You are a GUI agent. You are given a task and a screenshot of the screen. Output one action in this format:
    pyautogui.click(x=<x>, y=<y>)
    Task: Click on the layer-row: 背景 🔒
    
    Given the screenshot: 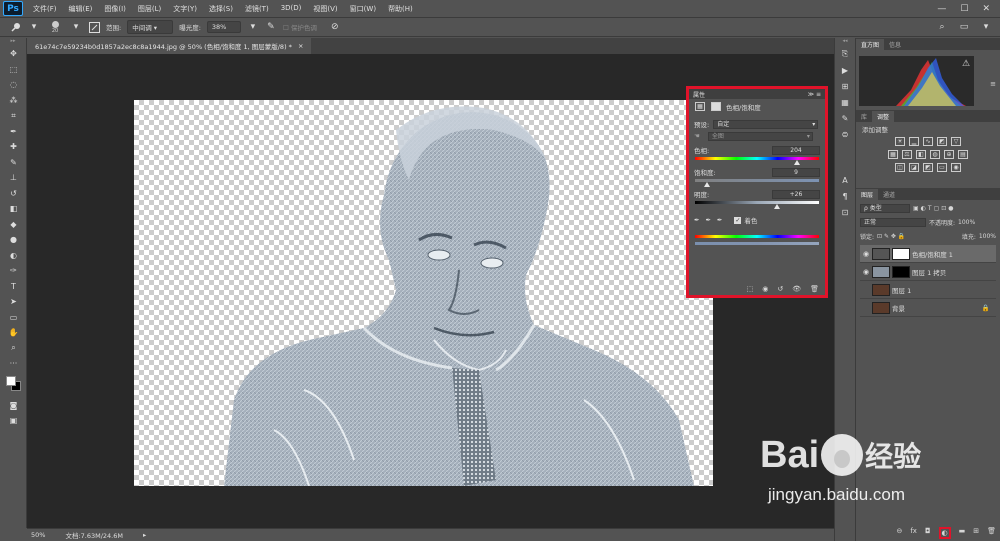 What is the action you would take?
    pyautogui.click(x=928, y=308)
    